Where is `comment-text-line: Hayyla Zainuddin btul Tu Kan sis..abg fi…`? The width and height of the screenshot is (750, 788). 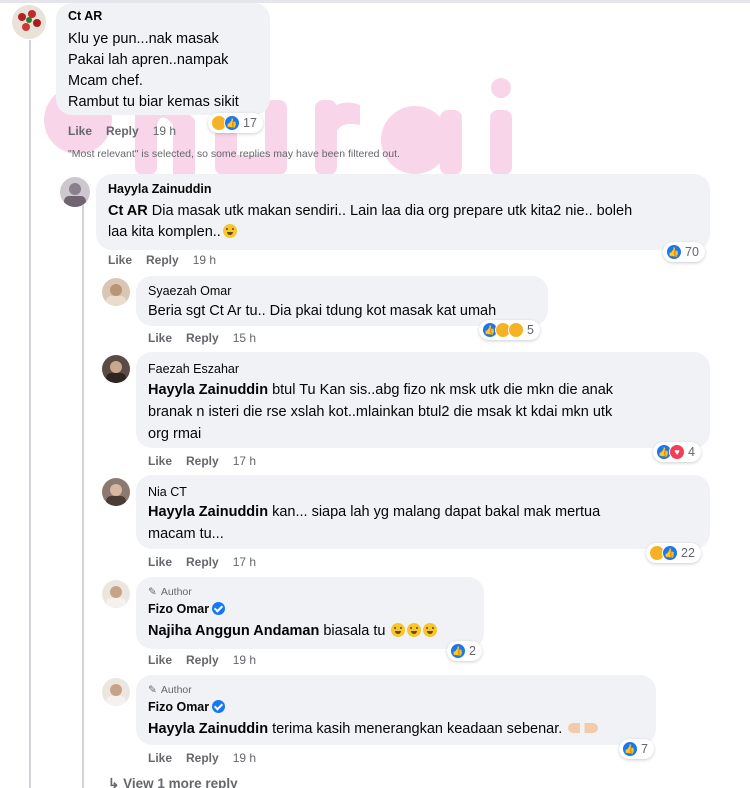 comment-text-line: Hayyla Zainuddin btul Tu Kan sis..abg fi… is located at coordinates (381, 390).